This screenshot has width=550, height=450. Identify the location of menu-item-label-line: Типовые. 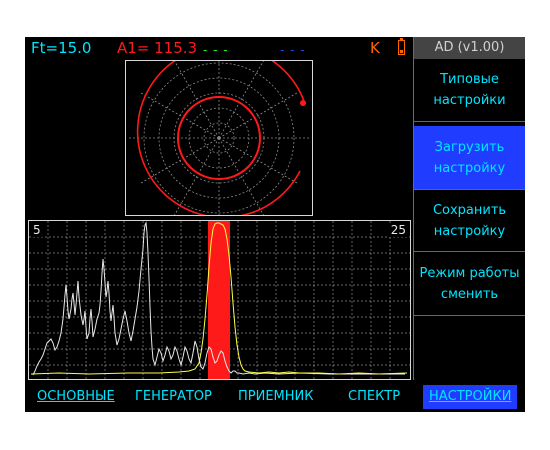
(469, 79).